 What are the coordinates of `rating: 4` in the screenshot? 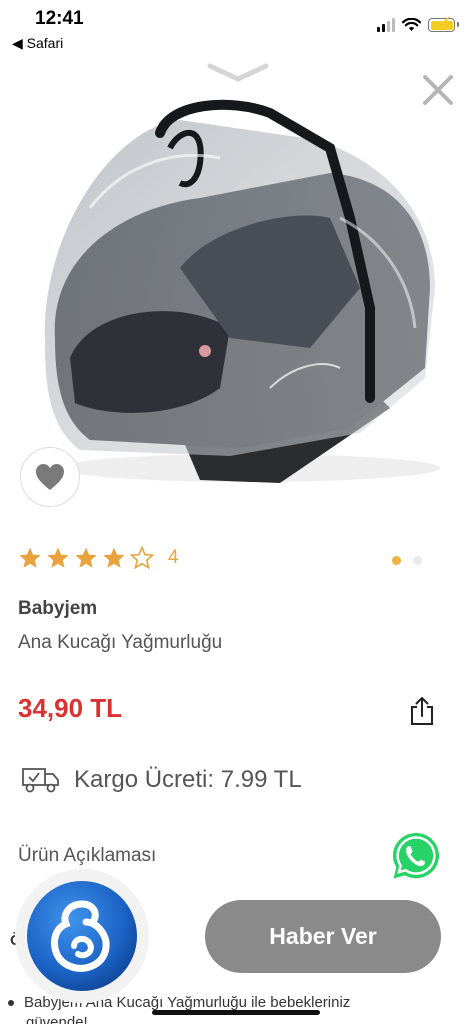 It's located at (98, 558).